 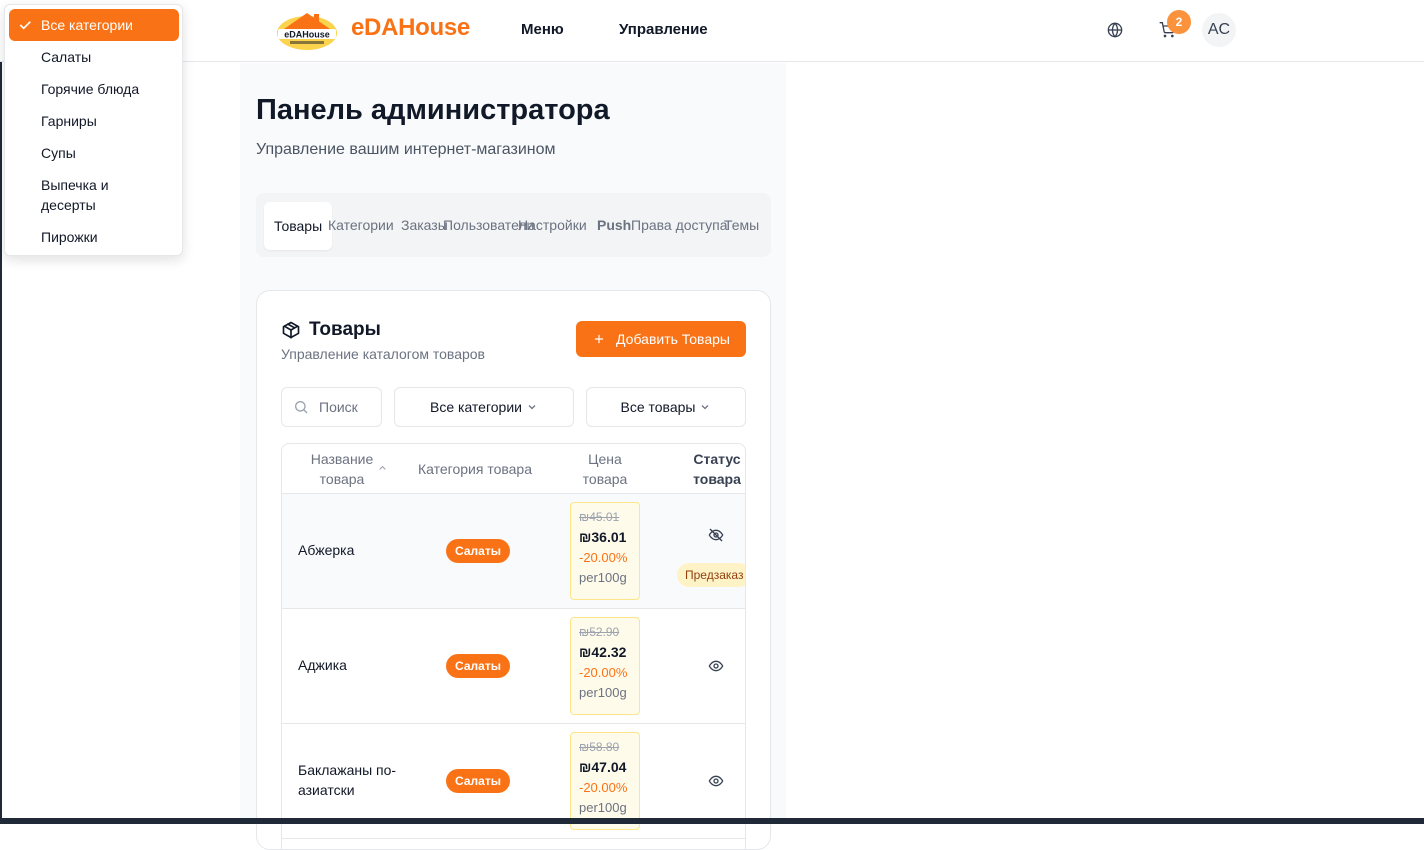 What do you see at coordinates (716, 535) in the screenshot?
I see `eye-off-icon` at bounding box center [716, 535].